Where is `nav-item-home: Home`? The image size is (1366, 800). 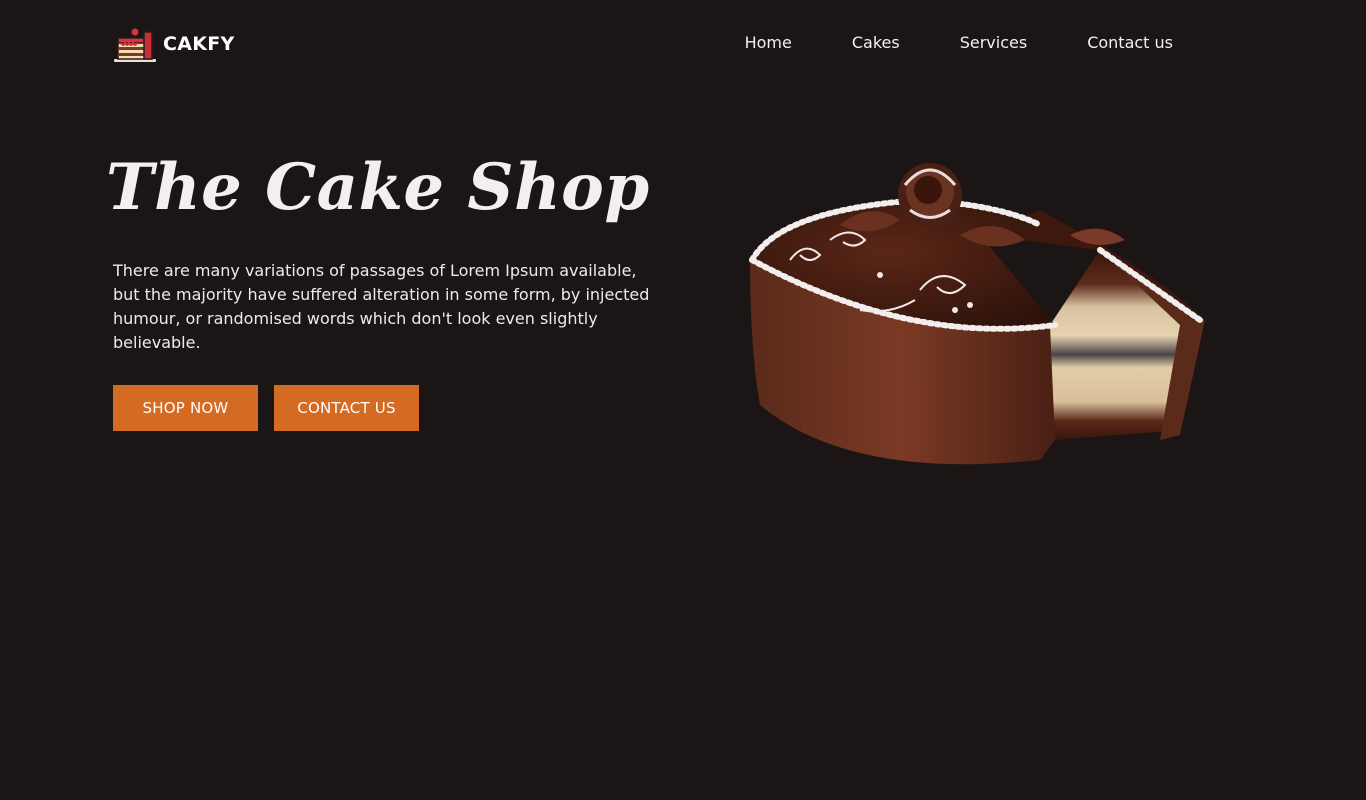
nav-item-home: Home is located at coordinates (768, 43).